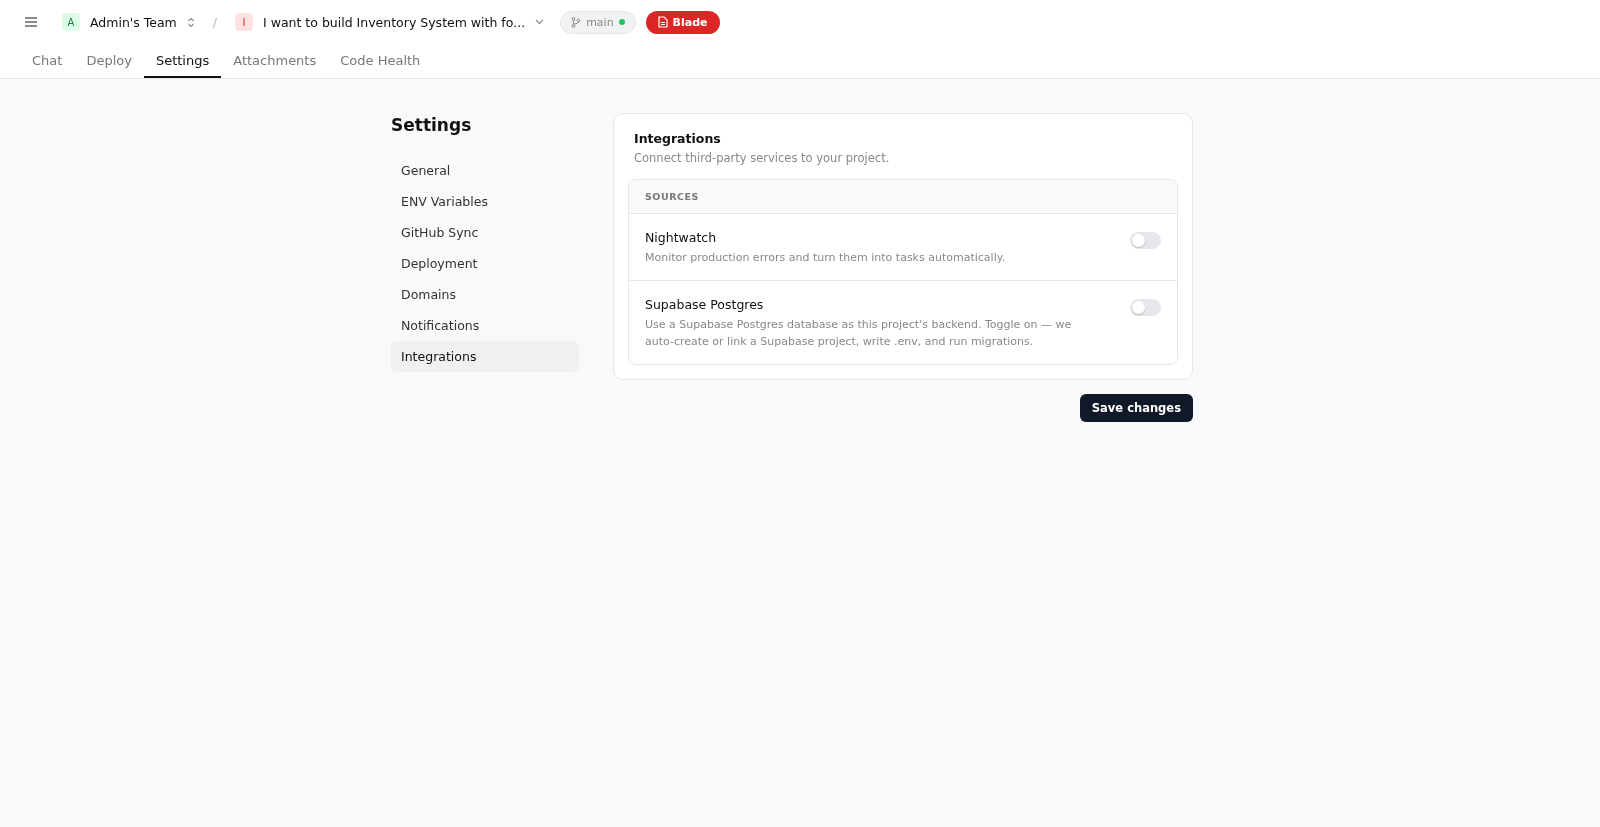  I want to click on sidebar-item: ENV Variables, so click(485, 201).